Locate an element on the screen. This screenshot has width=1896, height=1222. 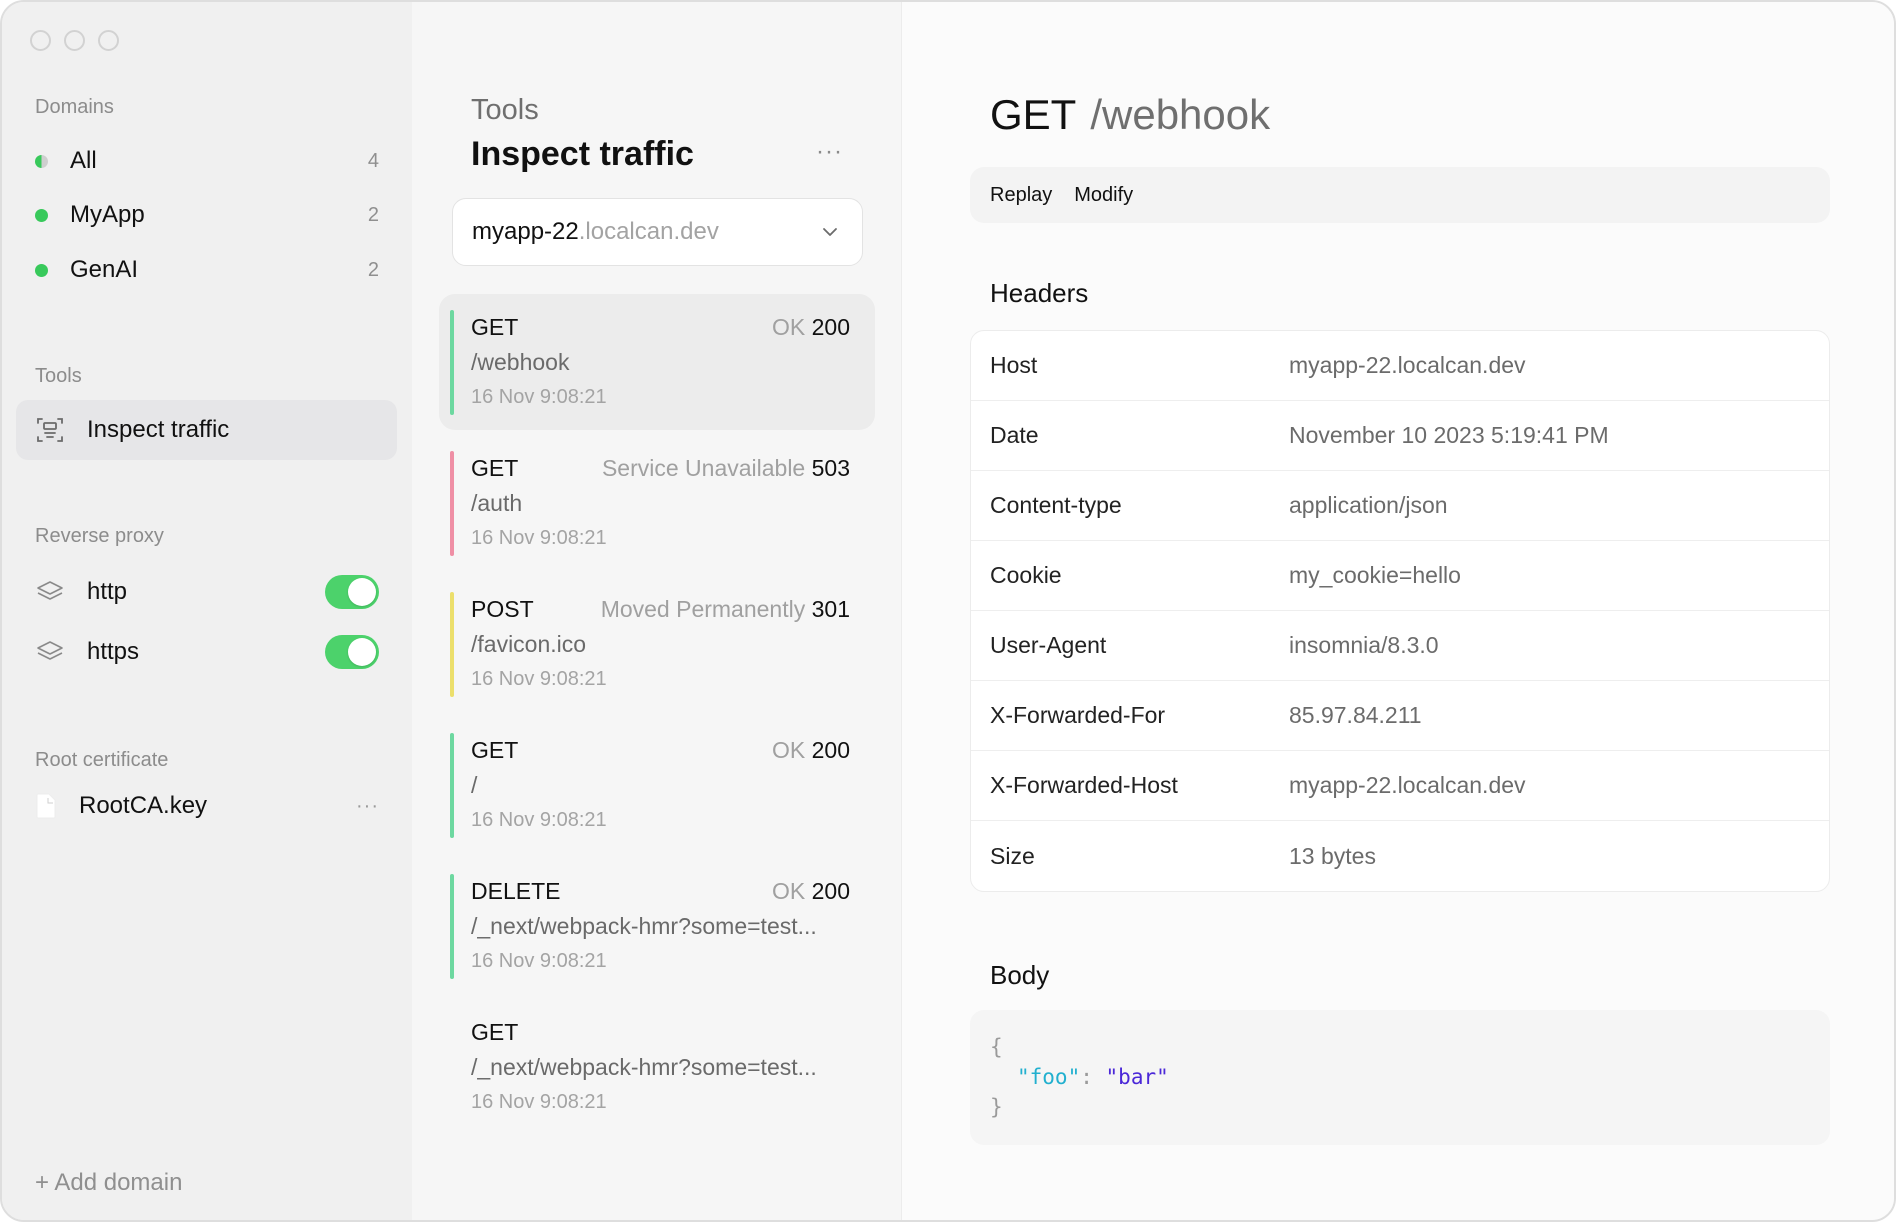
minimize-window-button is located at coordinates (74, 40).